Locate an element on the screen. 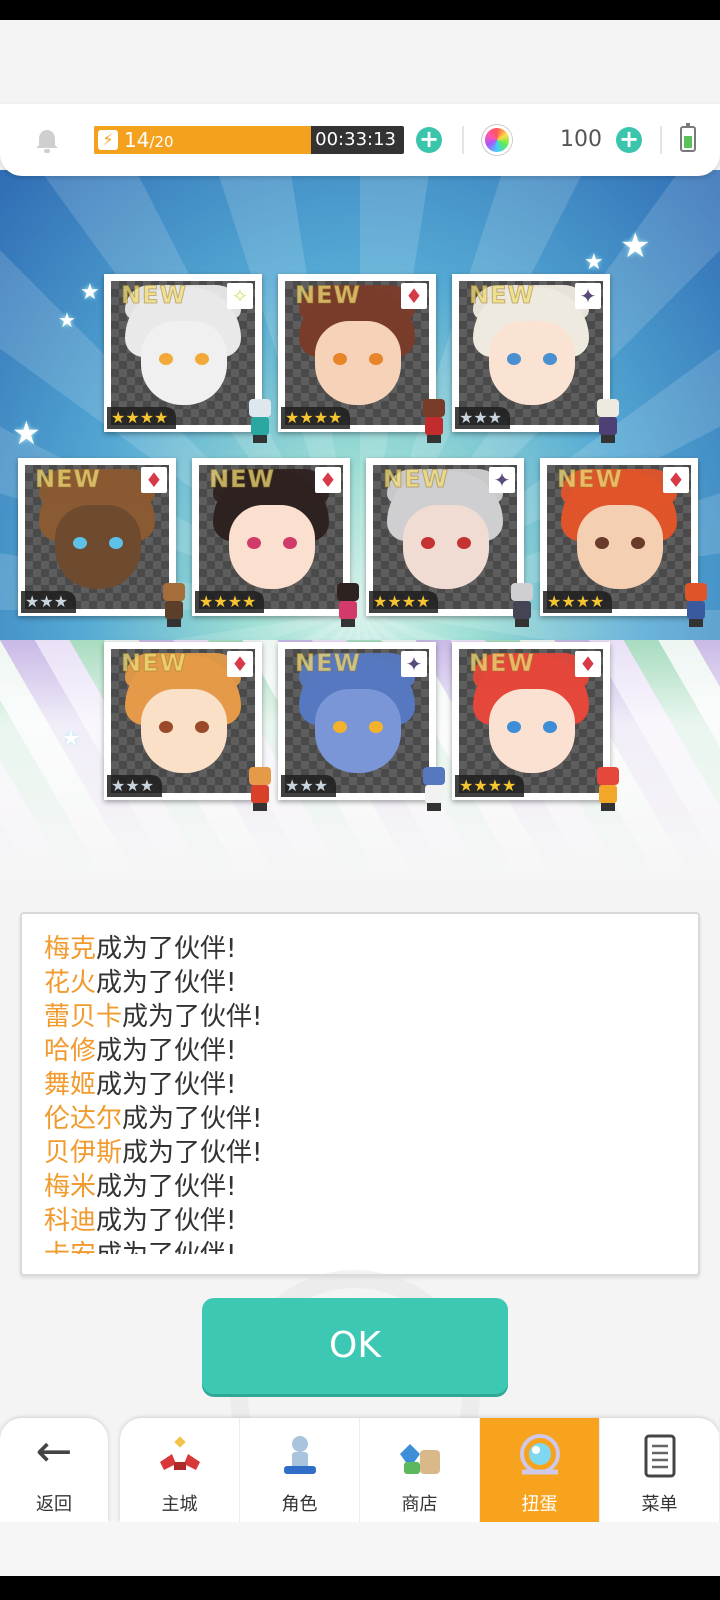 The width and height of the screenshot is (720, 1600). character-icon is located at coordinates (300, 1456).